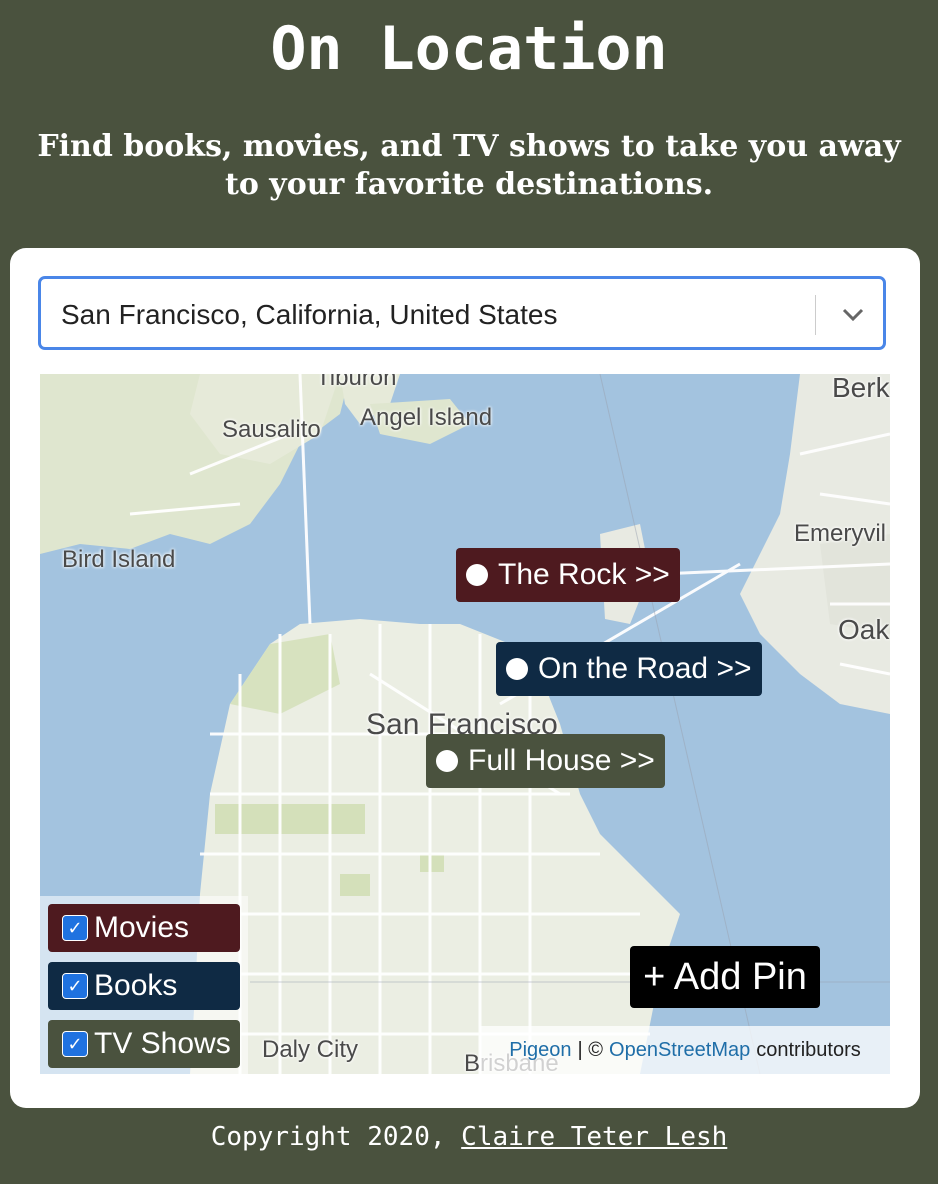 The width and height of the screenshot is (938, 1184). What do you see at coordinates (309, 314) in the screenshot?
I see `location-select-value: San Francisco, California, United States` at bounding box center [309, 314].